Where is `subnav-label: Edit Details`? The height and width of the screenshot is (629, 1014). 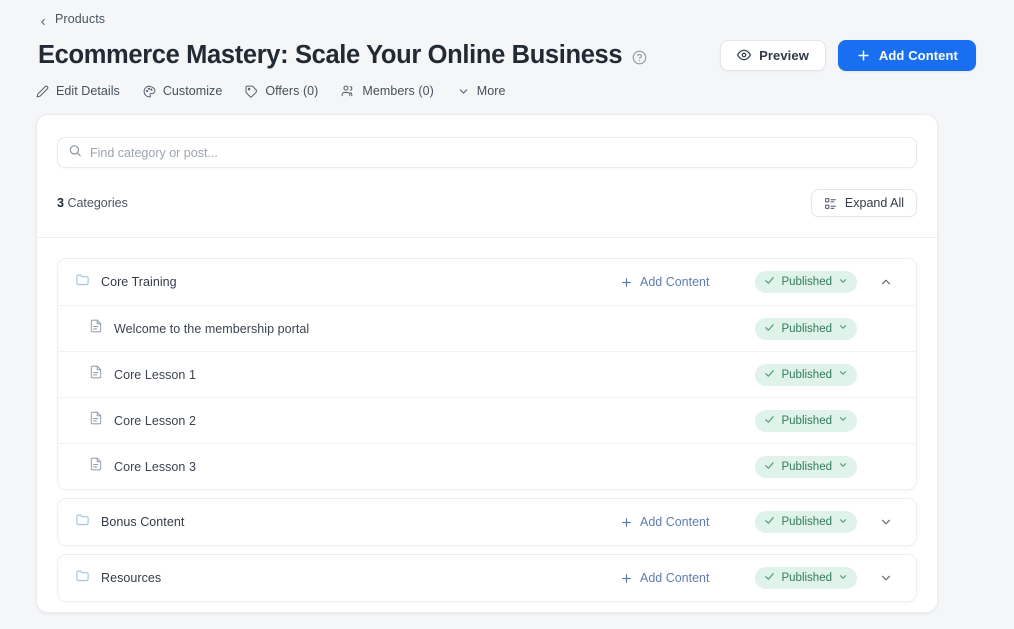
subnav-label: Edit Details is located at coordinates (88, 91).